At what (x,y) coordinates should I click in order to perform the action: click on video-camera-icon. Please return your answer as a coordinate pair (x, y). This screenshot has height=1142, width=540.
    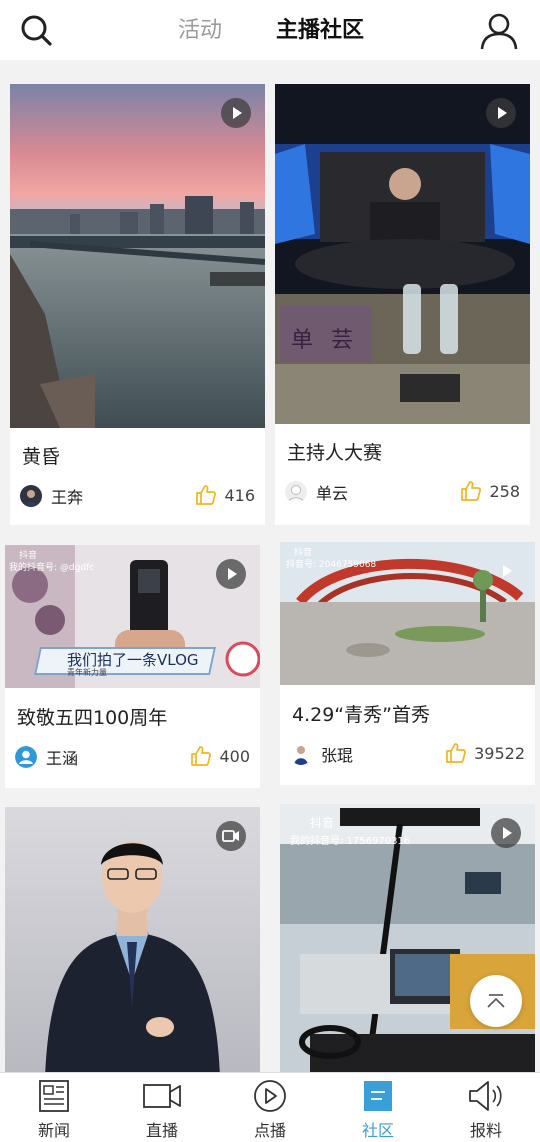
    Looking at the image, I should click on (231, 836).